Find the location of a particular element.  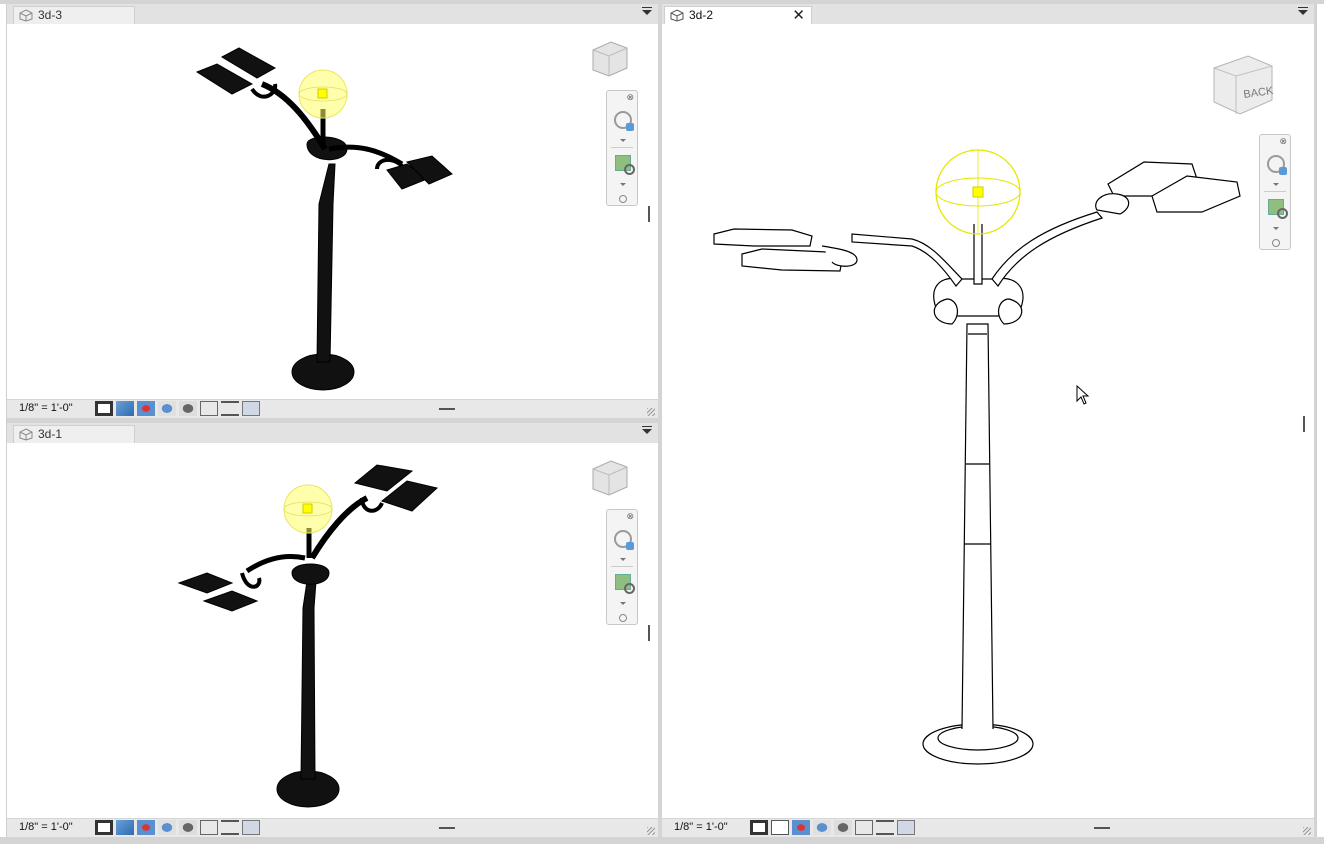

tab-label: 3d-3 is located at coordinates (50, 15).